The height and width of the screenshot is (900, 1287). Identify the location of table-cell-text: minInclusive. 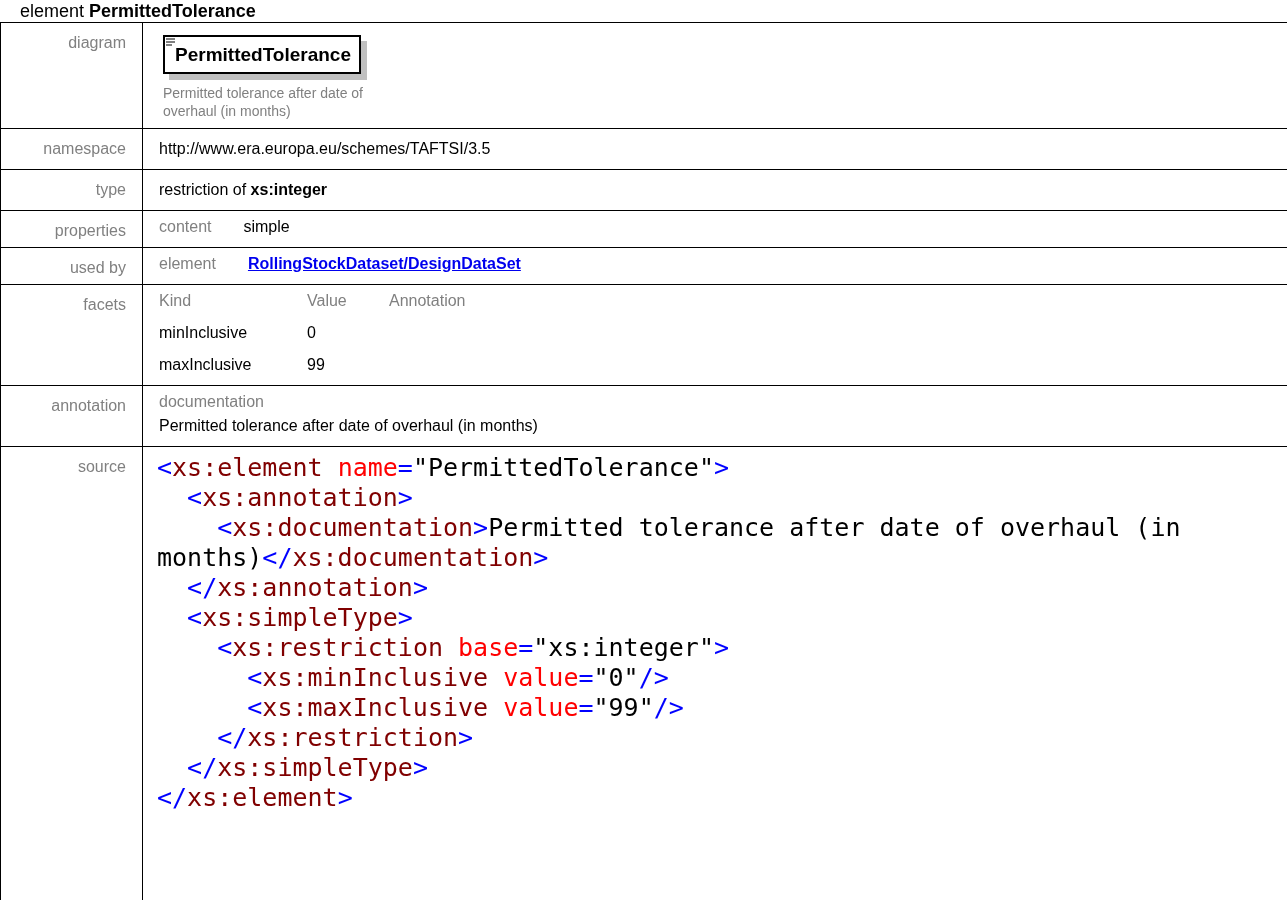
(204, 332).